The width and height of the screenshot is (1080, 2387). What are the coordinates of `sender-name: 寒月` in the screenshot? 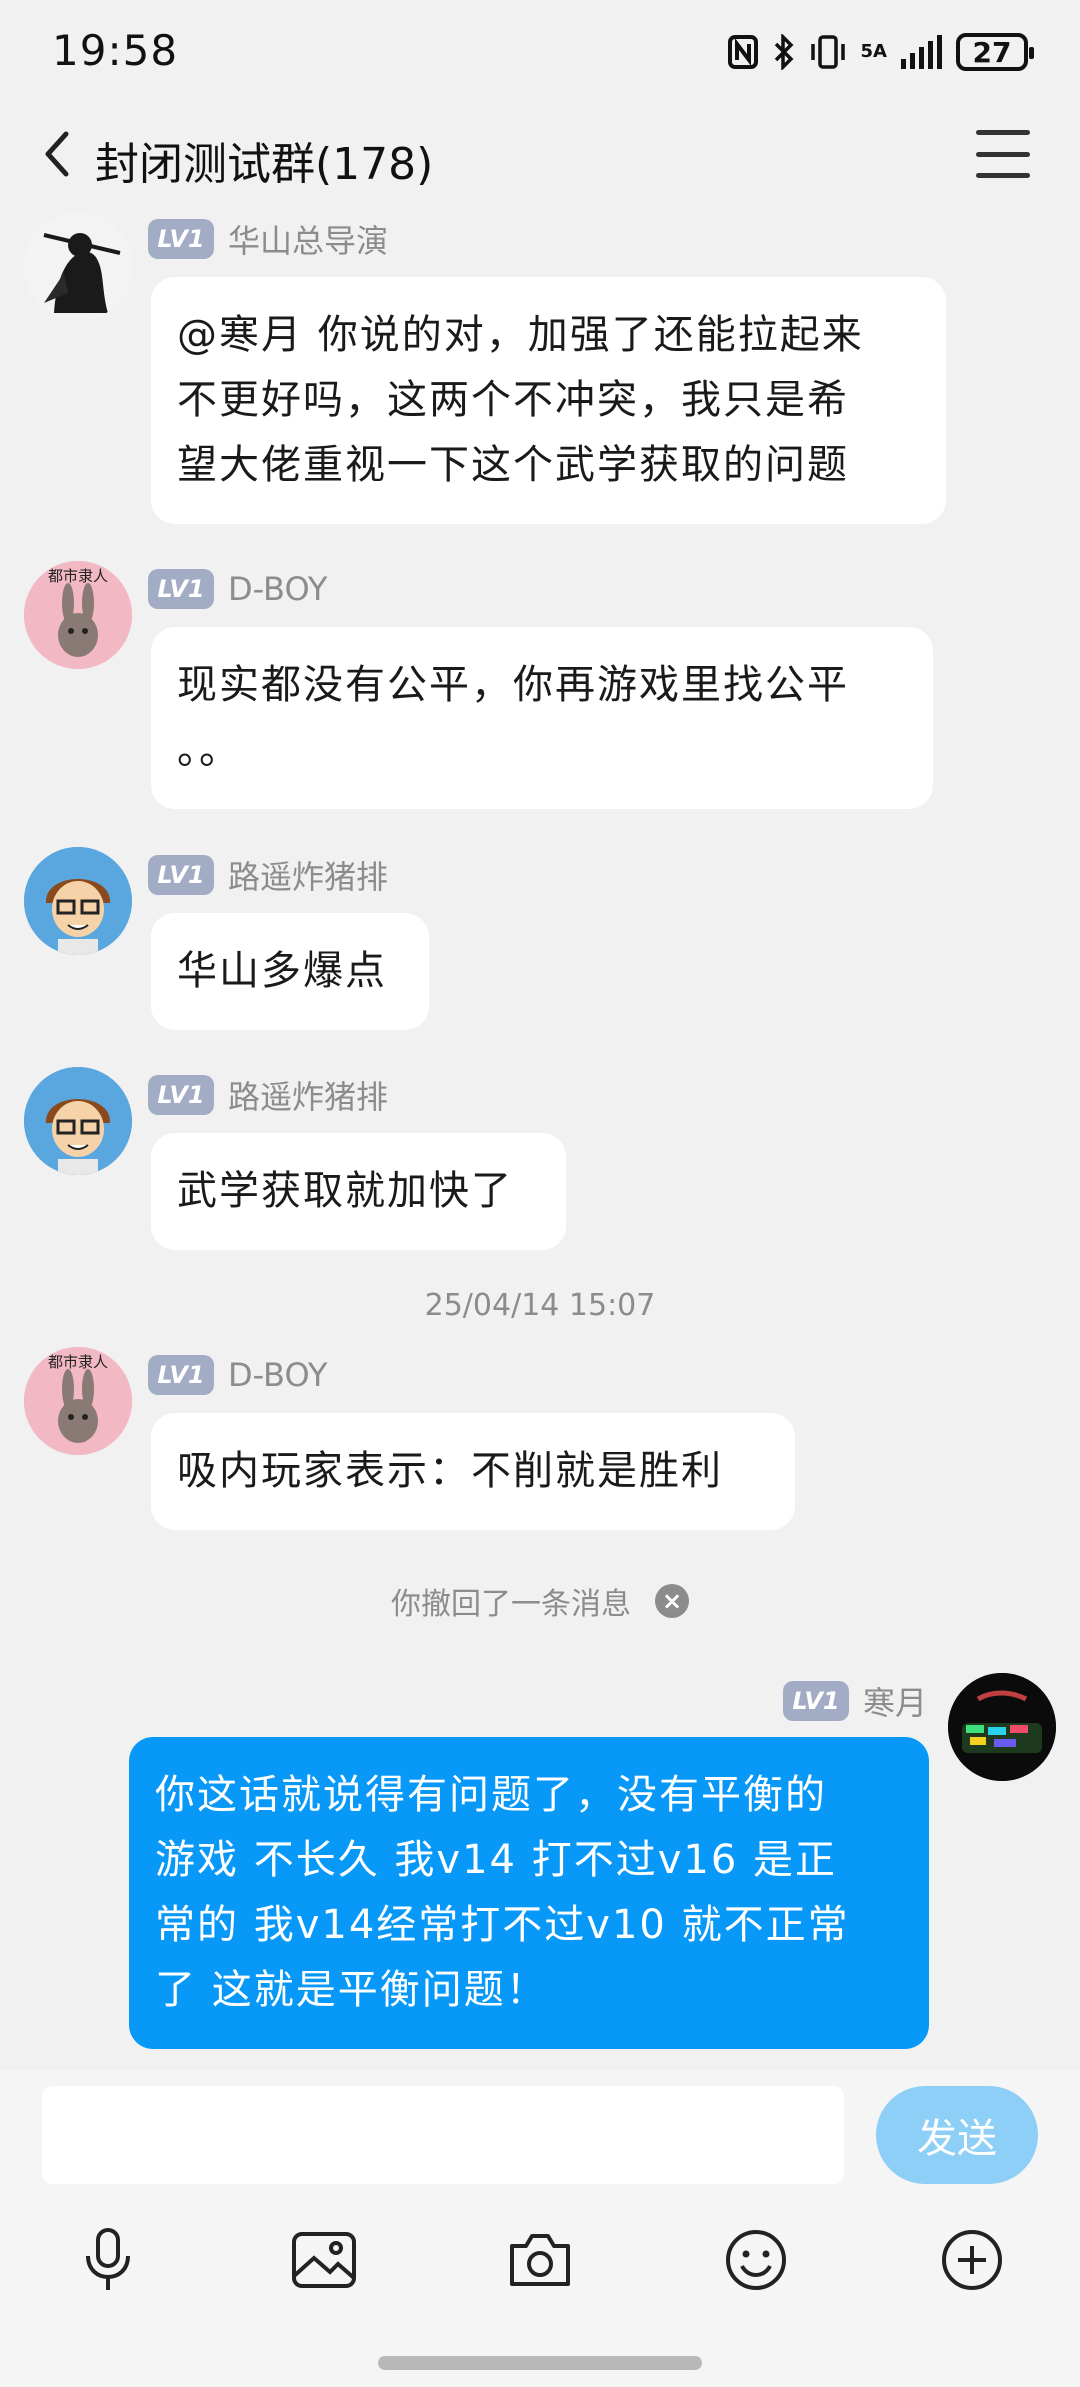 It's located at (895, 1701).